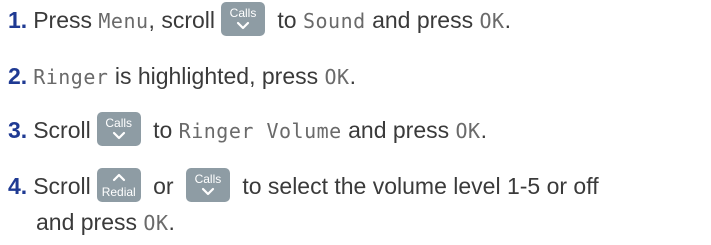  What do you see at coordinates (71, 77) in the screenshot?
I see `display-text-ringer: Ringer` at bounding box center [71, 77].